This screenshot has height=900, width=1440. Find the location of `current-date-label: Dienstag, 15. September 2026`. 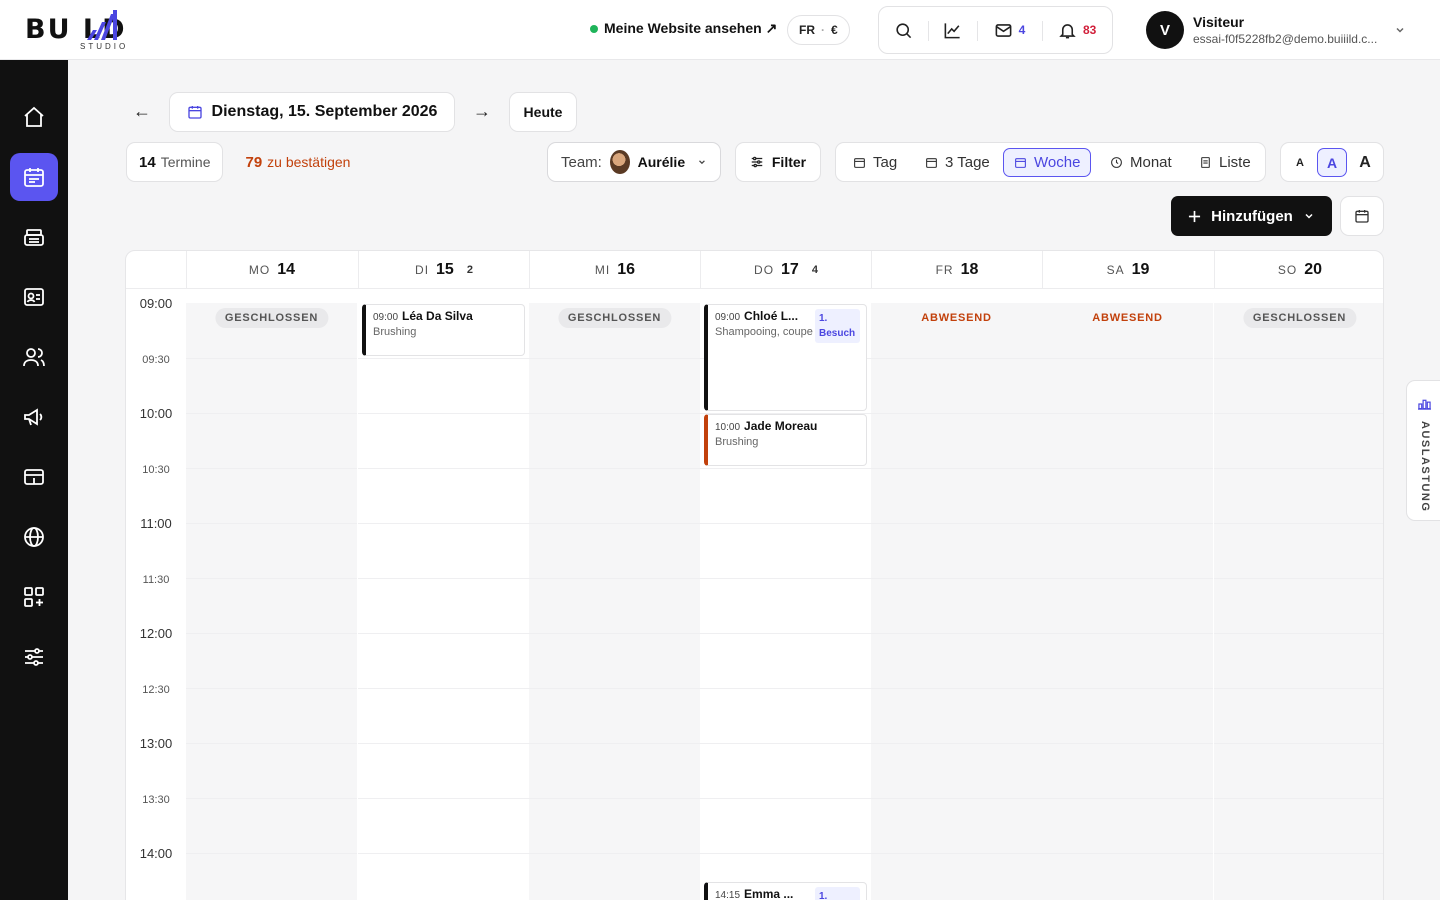

current-date-label: Dienstag, 15. September 2026 is located at coordinates (324, 111).